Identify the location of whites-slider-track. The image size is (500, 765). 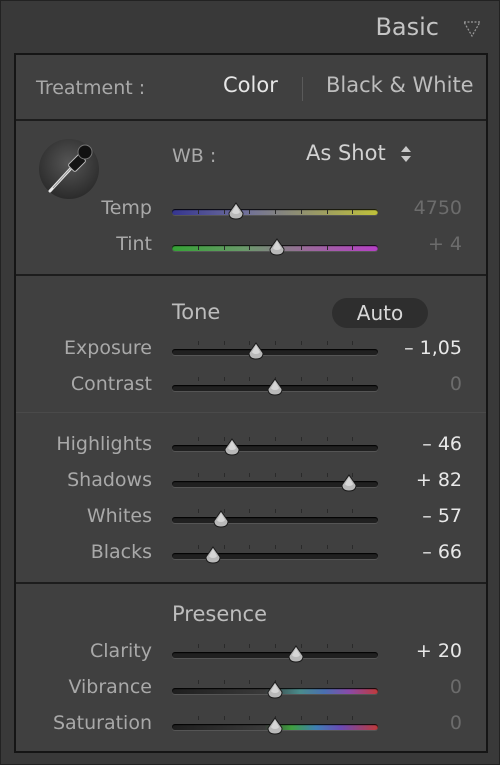
(275, 520).